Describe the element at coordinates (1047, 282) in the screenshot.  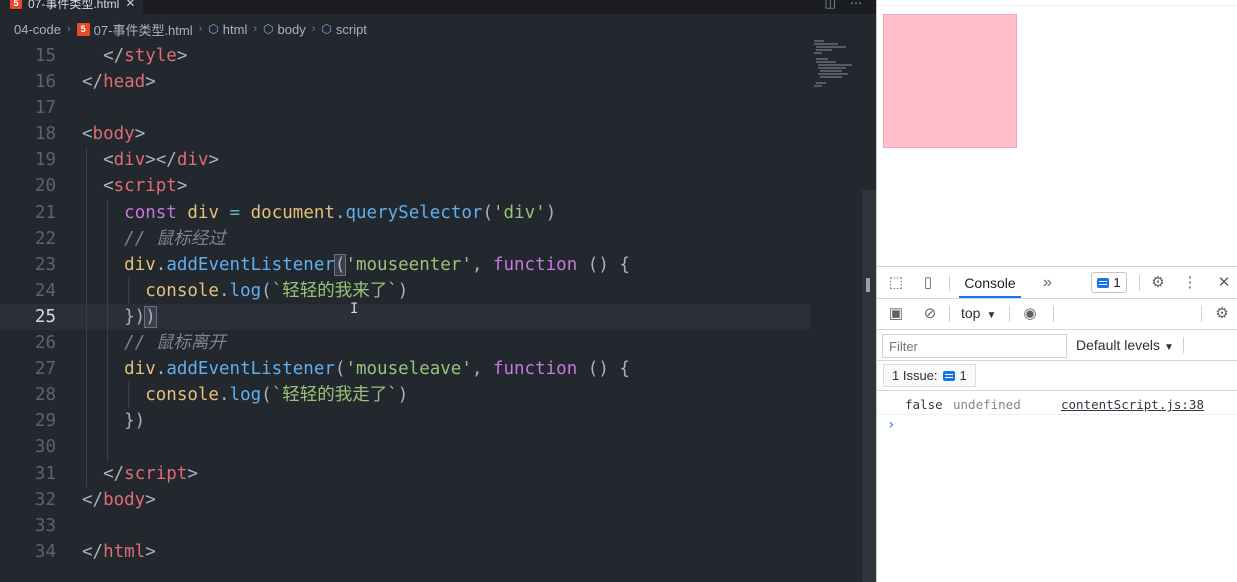
I see `more-tabs-icon: »` at that location.